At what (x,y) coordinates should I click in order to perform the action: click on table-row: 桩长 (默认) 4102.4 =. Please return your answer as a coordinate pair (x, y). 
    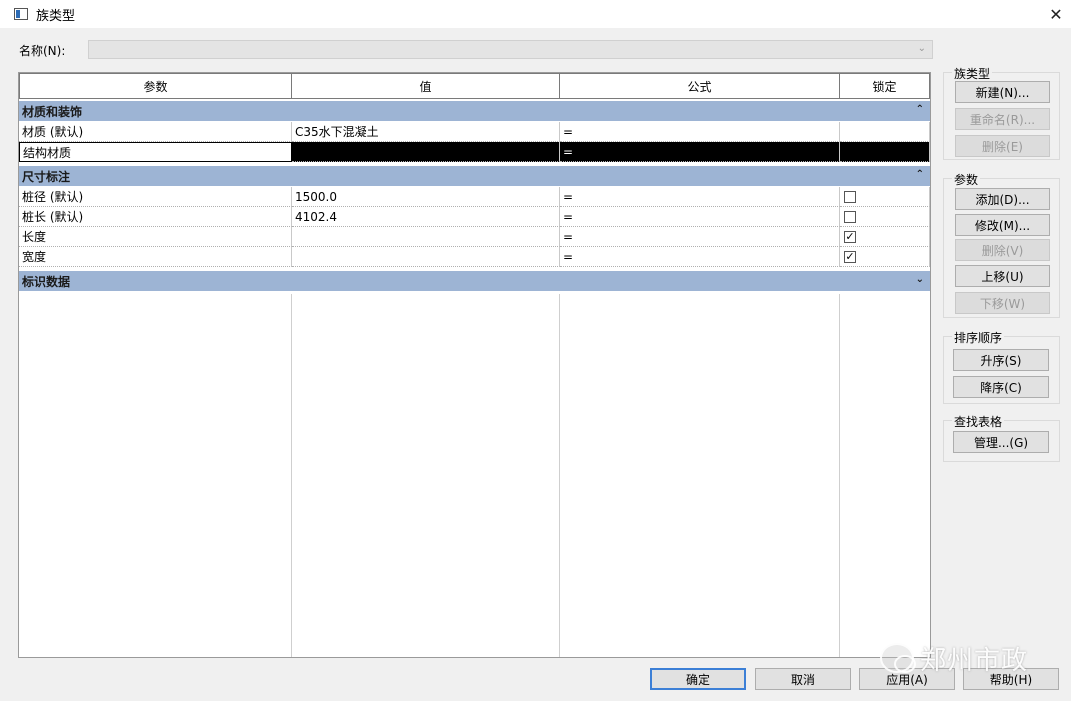
    Looking at the image, I should click on (474, 217).